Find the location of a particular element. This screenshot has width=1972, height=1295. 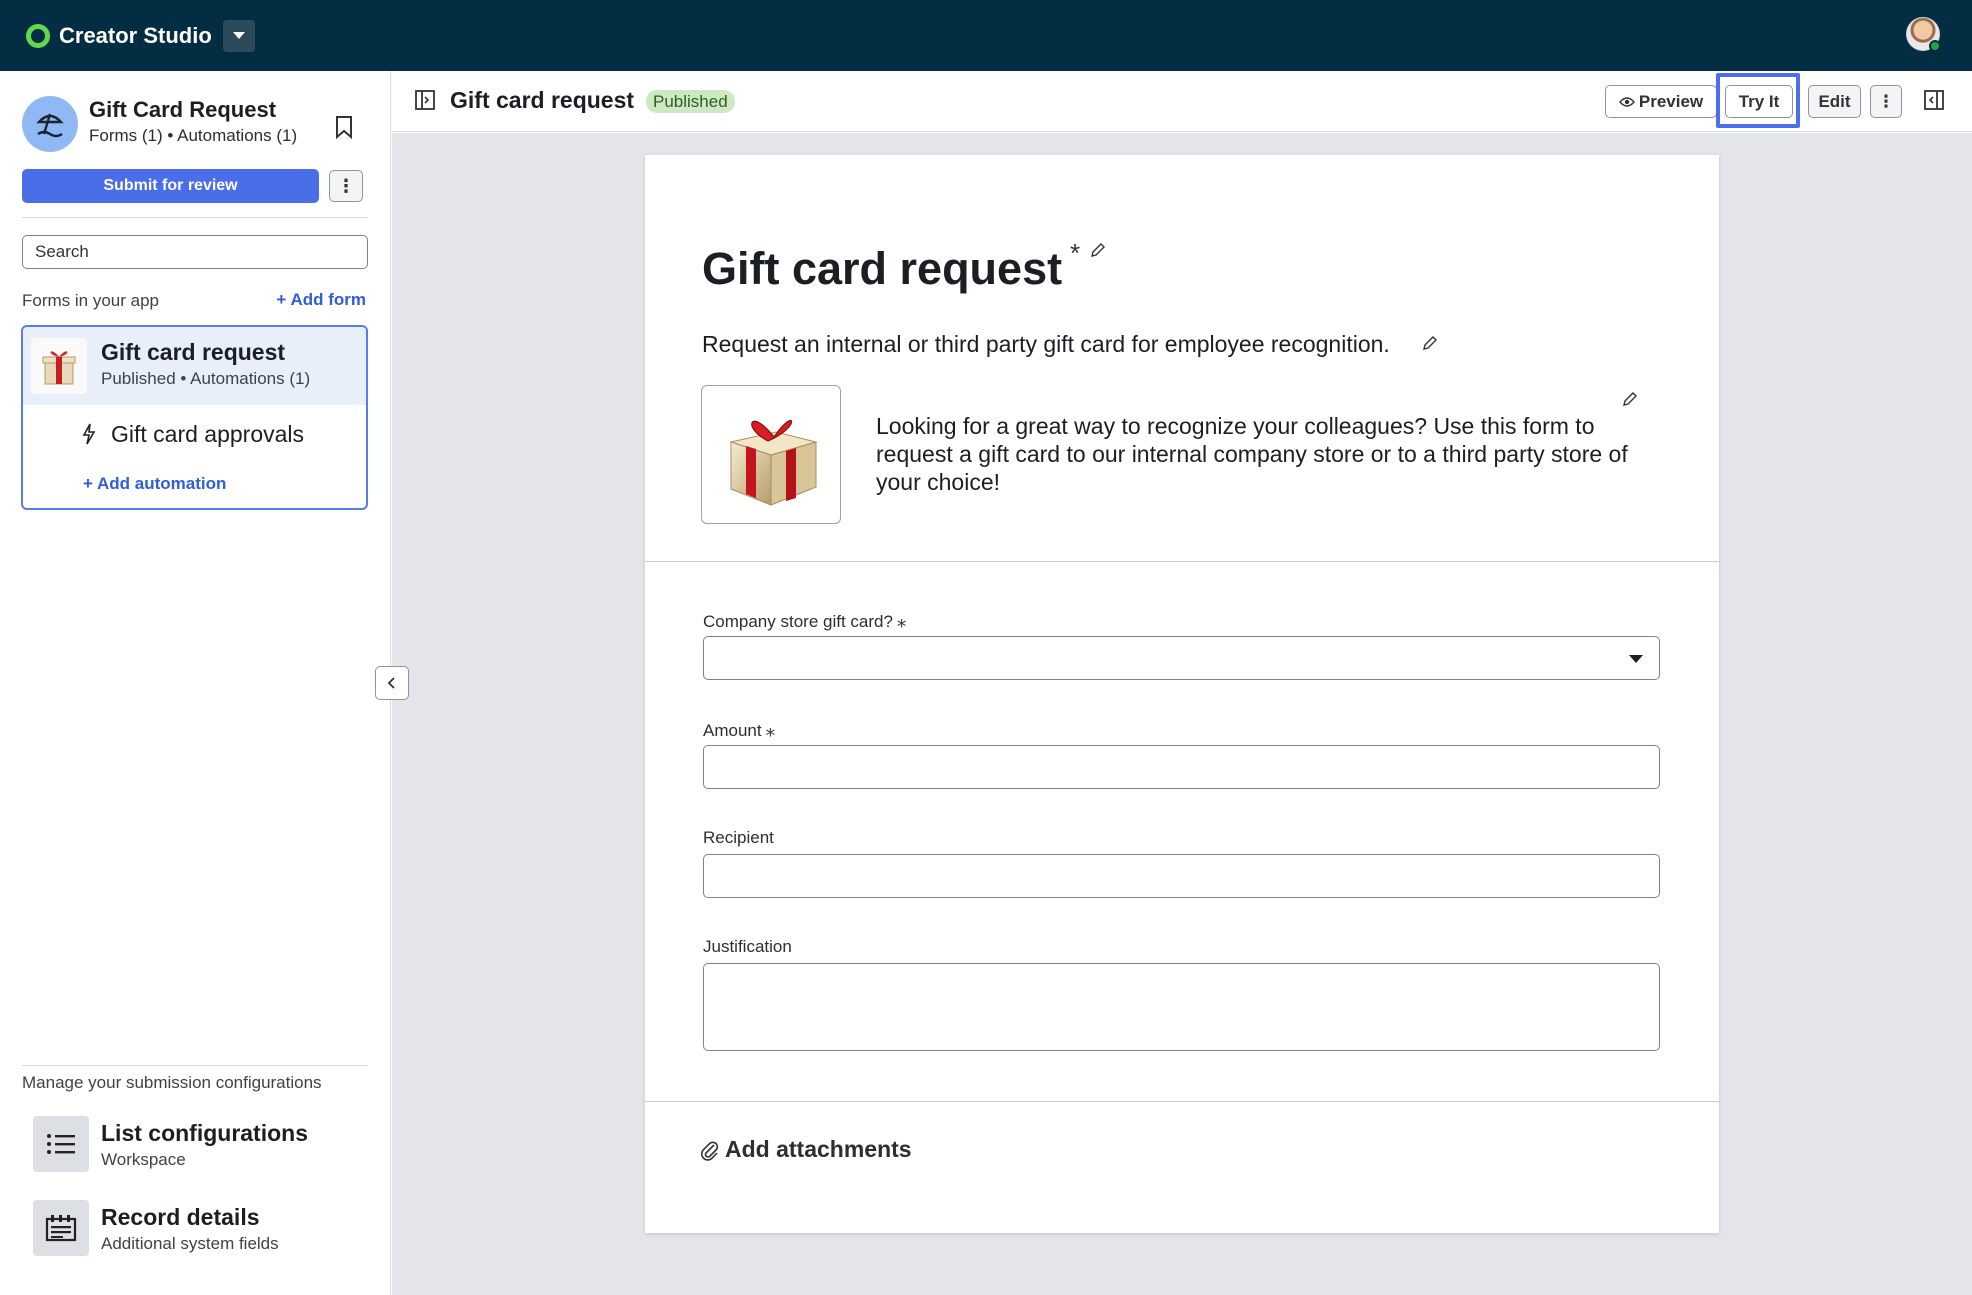

config-subtitle: Workspace is located at coordinates (143, 1159).